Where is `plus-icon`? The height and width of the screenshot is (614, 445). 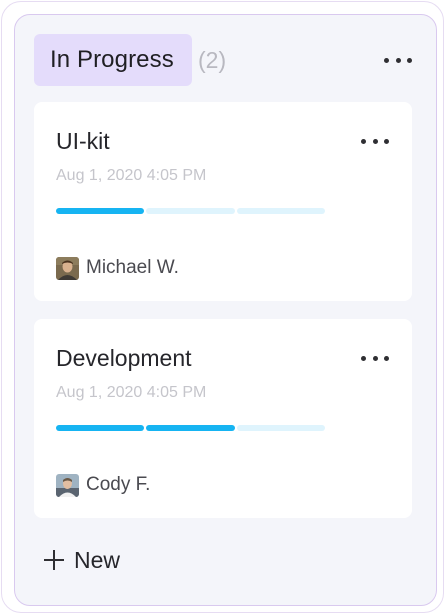
plus-icon is located at coordinates (54, 560).